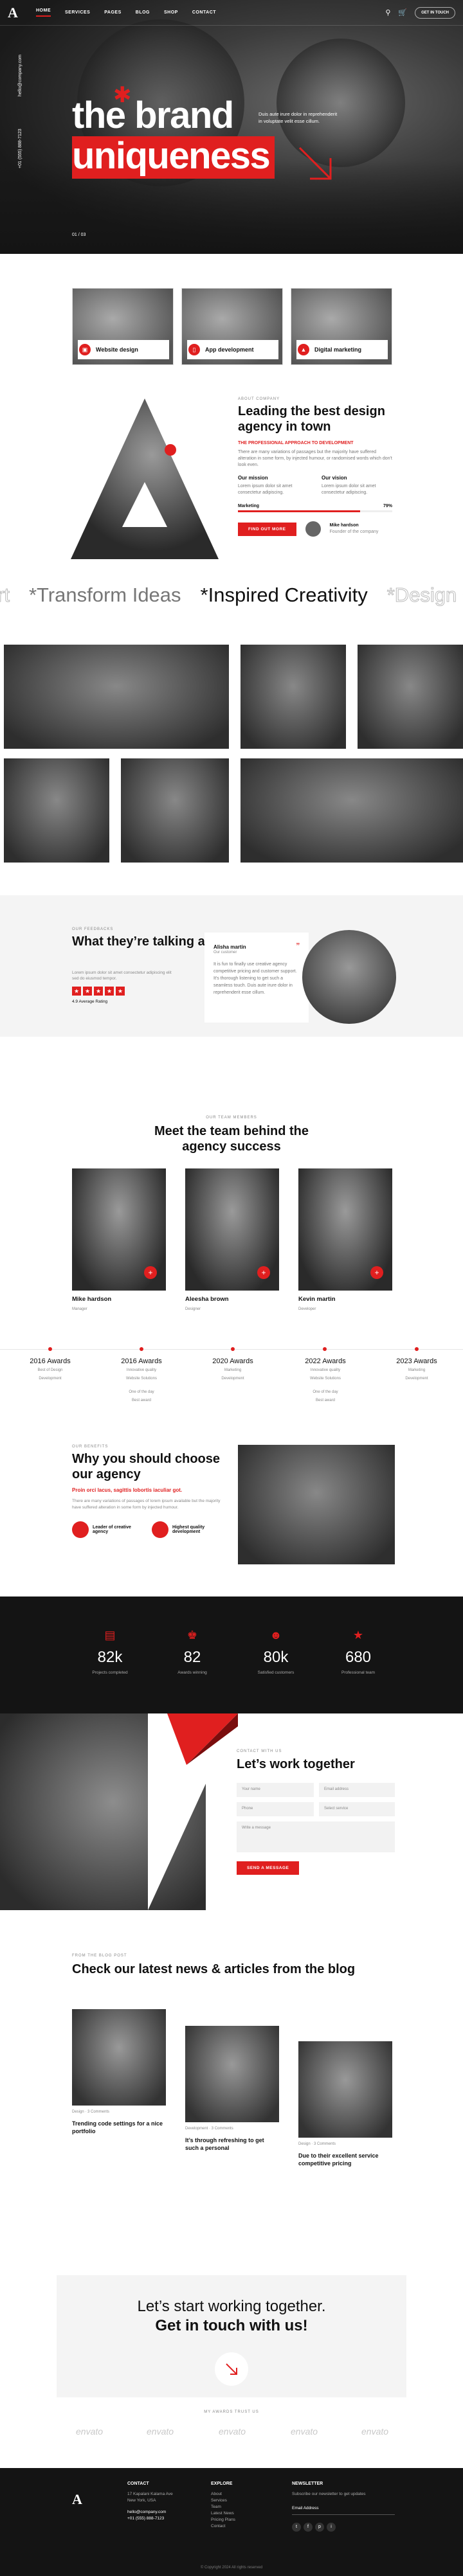  I want to click on marquee-item: rt, so click(5, 595).